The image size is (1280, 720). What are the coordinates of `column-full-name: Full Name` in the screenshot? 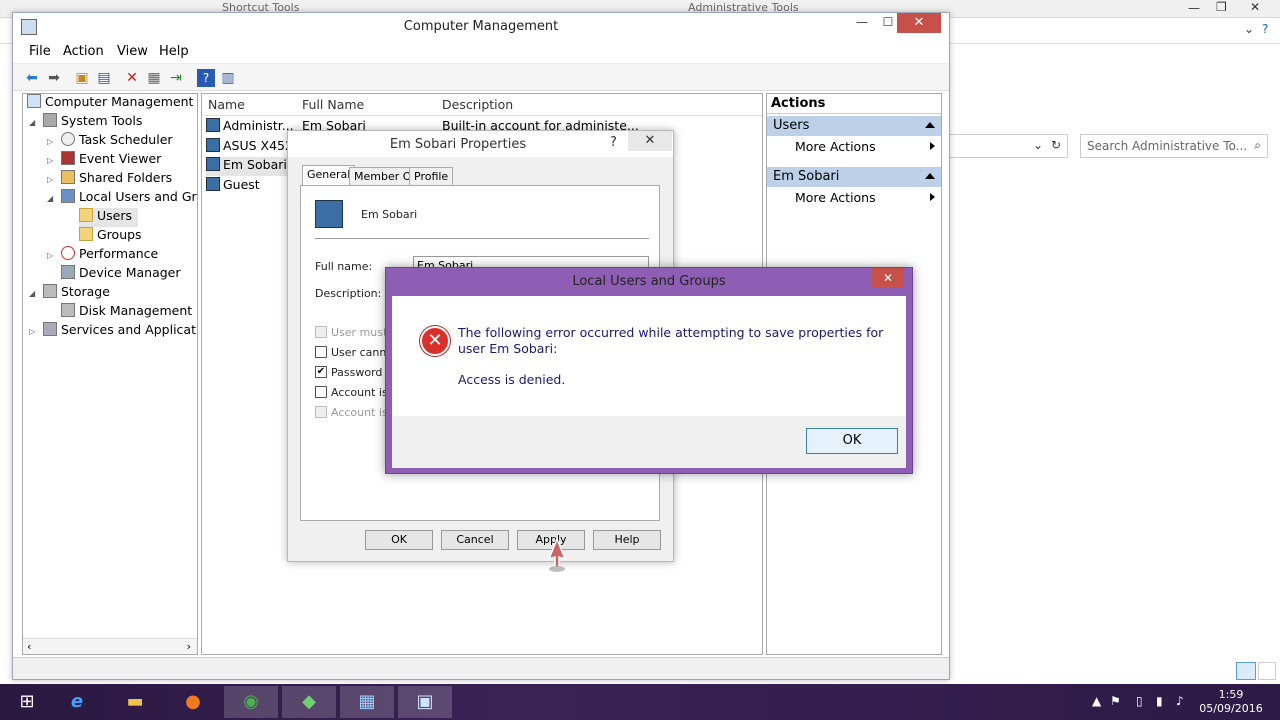 It's located at (333, 104).